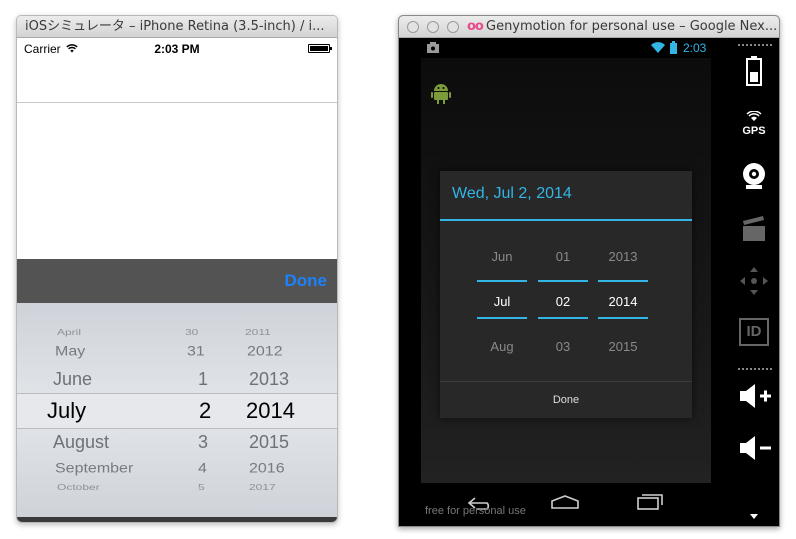 The image size is (796, 539). I want to click on dialog-done-button: Done, so click(566, 400).